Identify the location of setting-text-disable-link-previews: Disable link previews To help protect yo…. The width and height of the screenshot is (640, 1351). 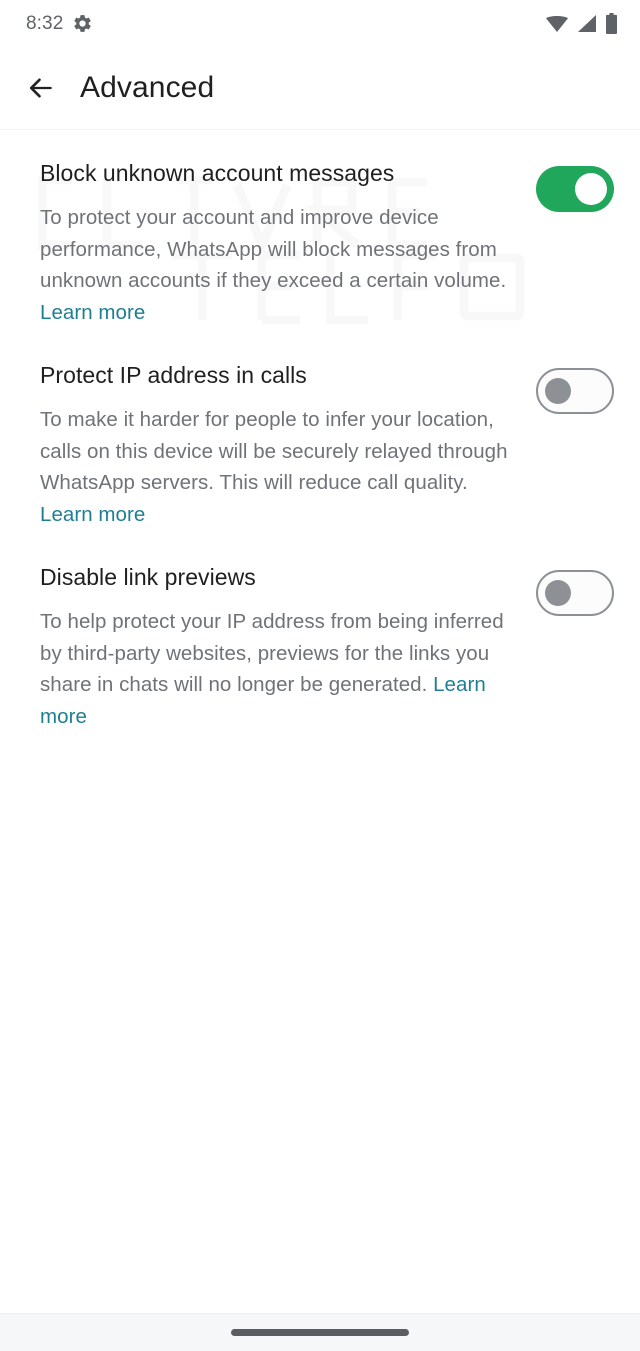
(288, 649).